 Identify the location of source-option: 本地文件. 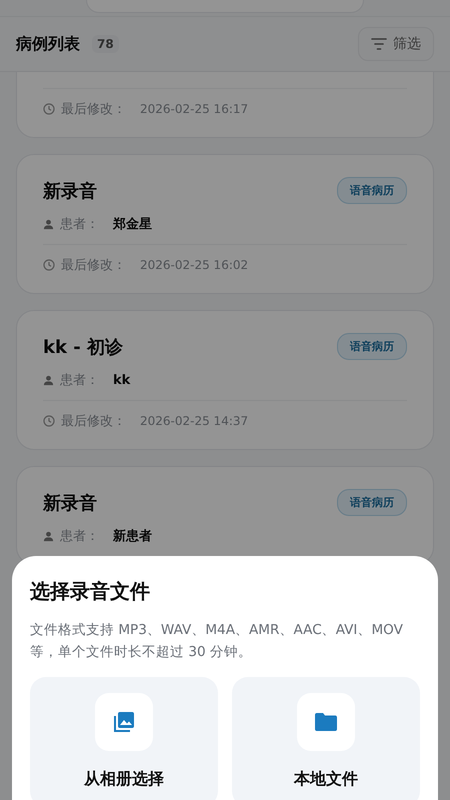
(326, 738).